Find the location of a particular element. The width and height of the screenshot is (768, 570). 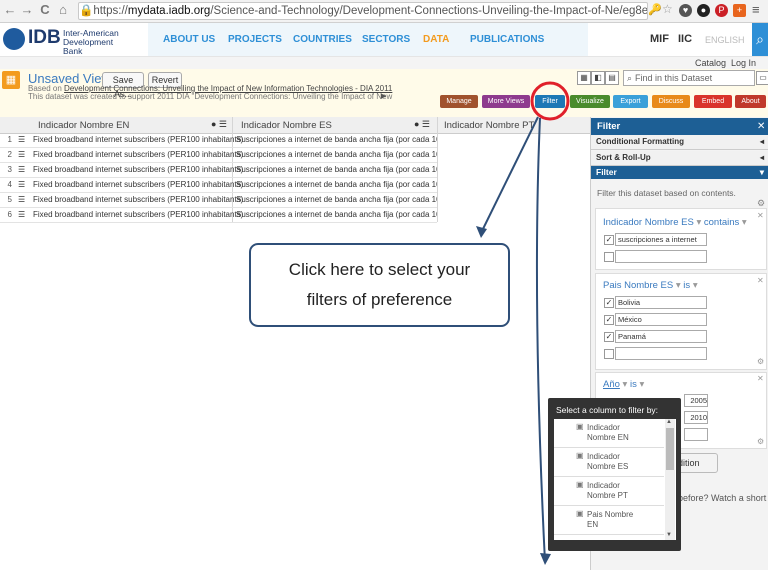

scroll-down-icon: ▼ is located at coordinates (669, 535).